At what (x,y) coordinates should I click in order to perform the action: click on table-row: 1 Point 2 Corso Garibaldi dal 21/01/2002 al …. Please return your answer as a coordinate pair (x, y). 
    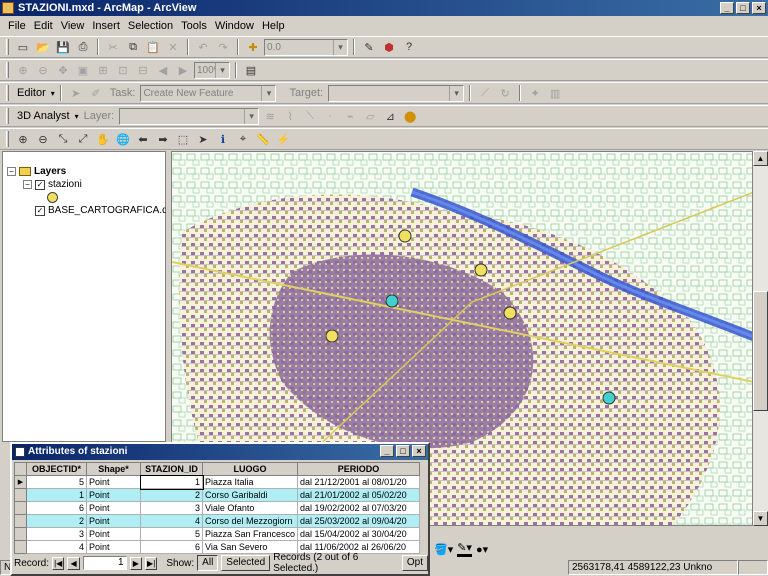
    Looking at the image, I should click on (217, 495).